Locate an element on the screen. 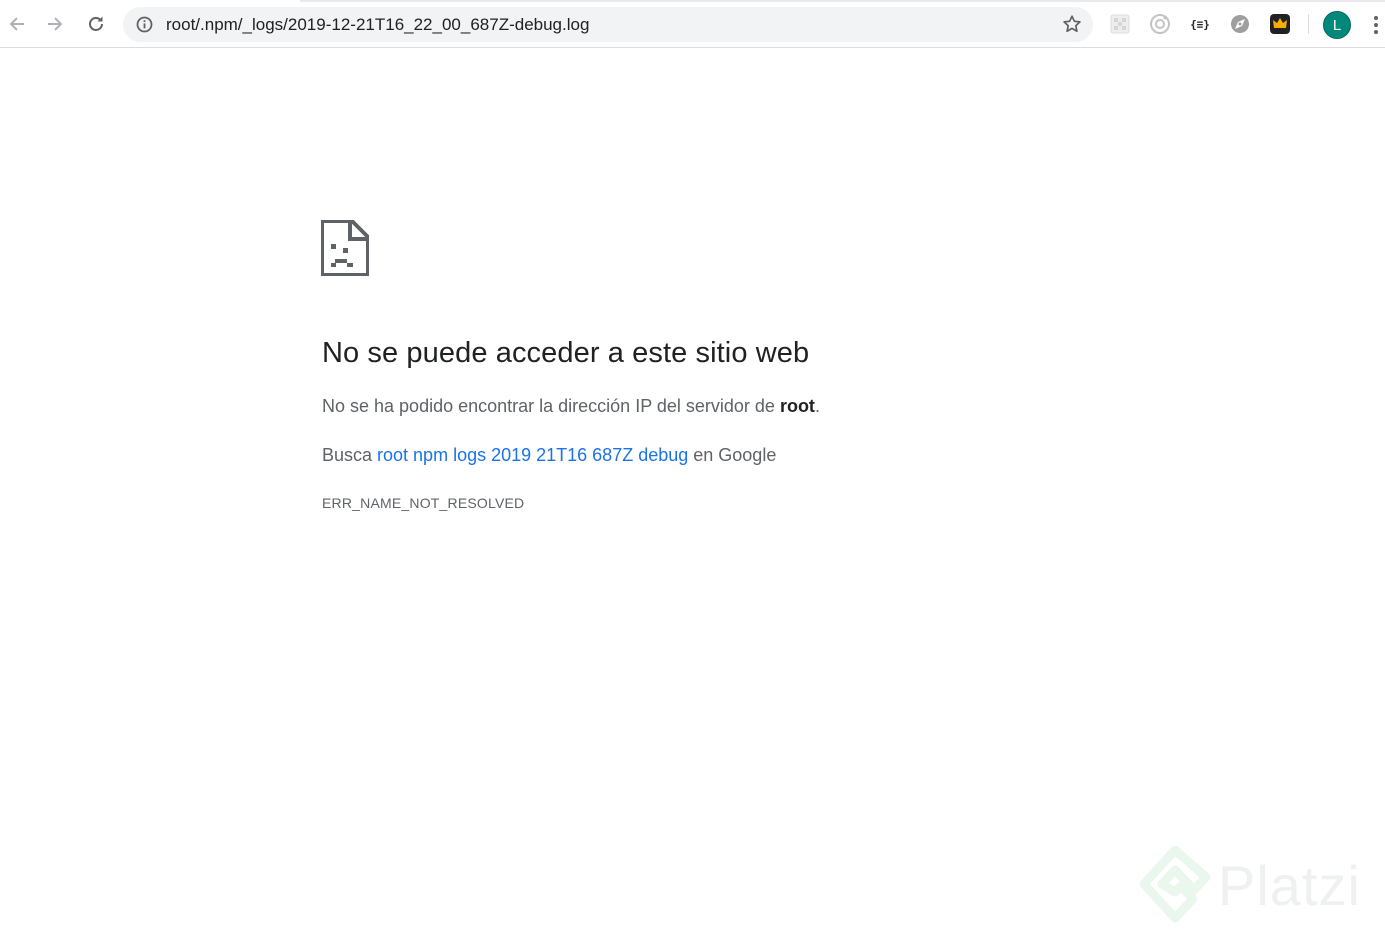  grid-extension-button is located at coordinates (1120, 24).